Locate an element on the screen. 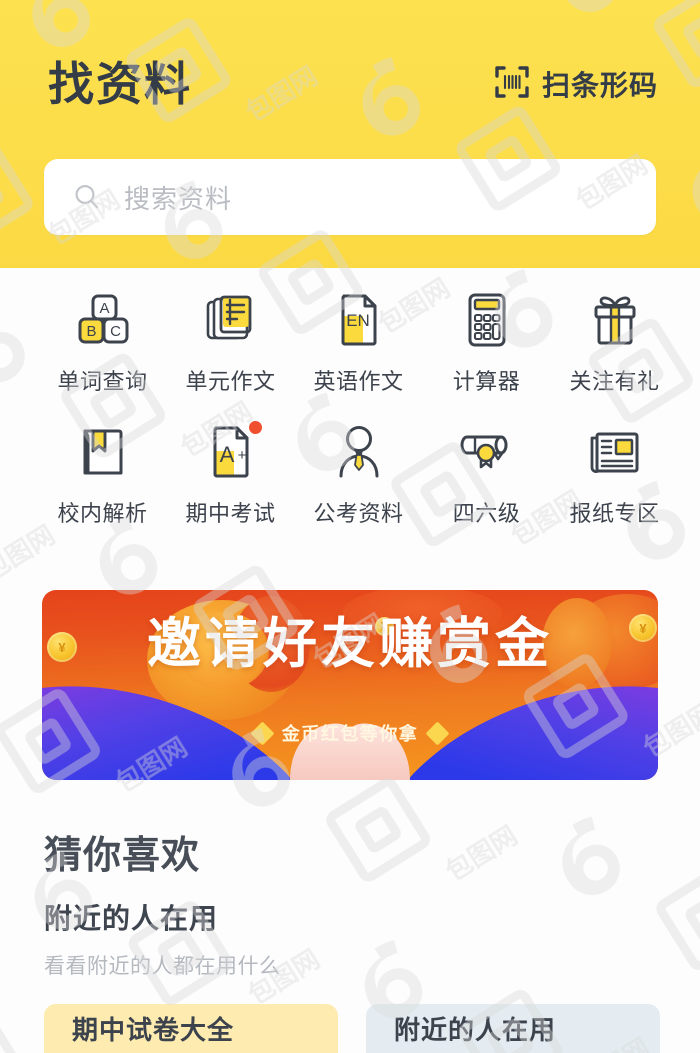 Image resolution: width=700 pixels, height=1053 pixels. grid-item-cet: 四六级 is located at coordinates (486, 482).